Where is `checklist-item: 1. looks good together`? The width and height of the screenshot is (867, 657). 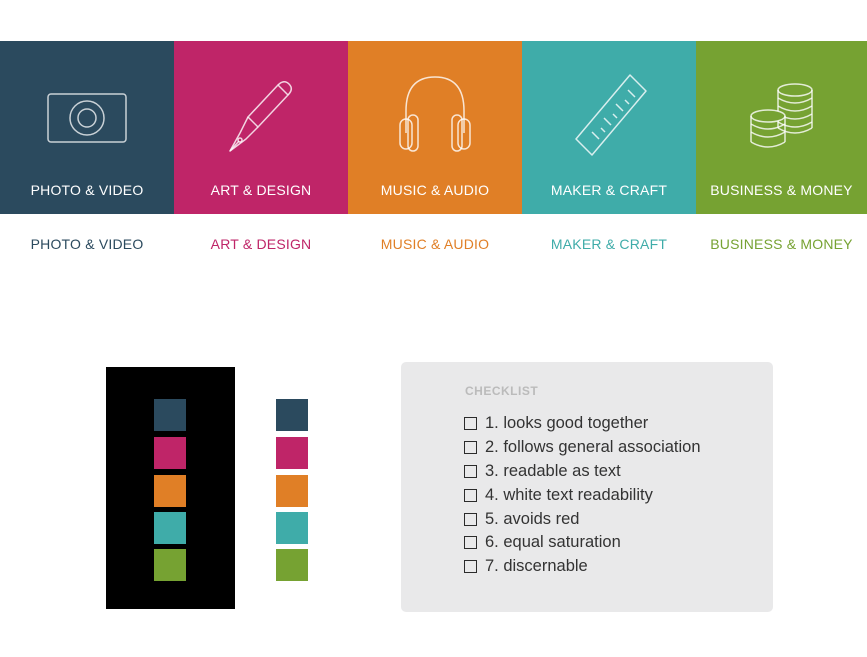
checklist-item: 1. looks good together is located at coordinates (582, 424).